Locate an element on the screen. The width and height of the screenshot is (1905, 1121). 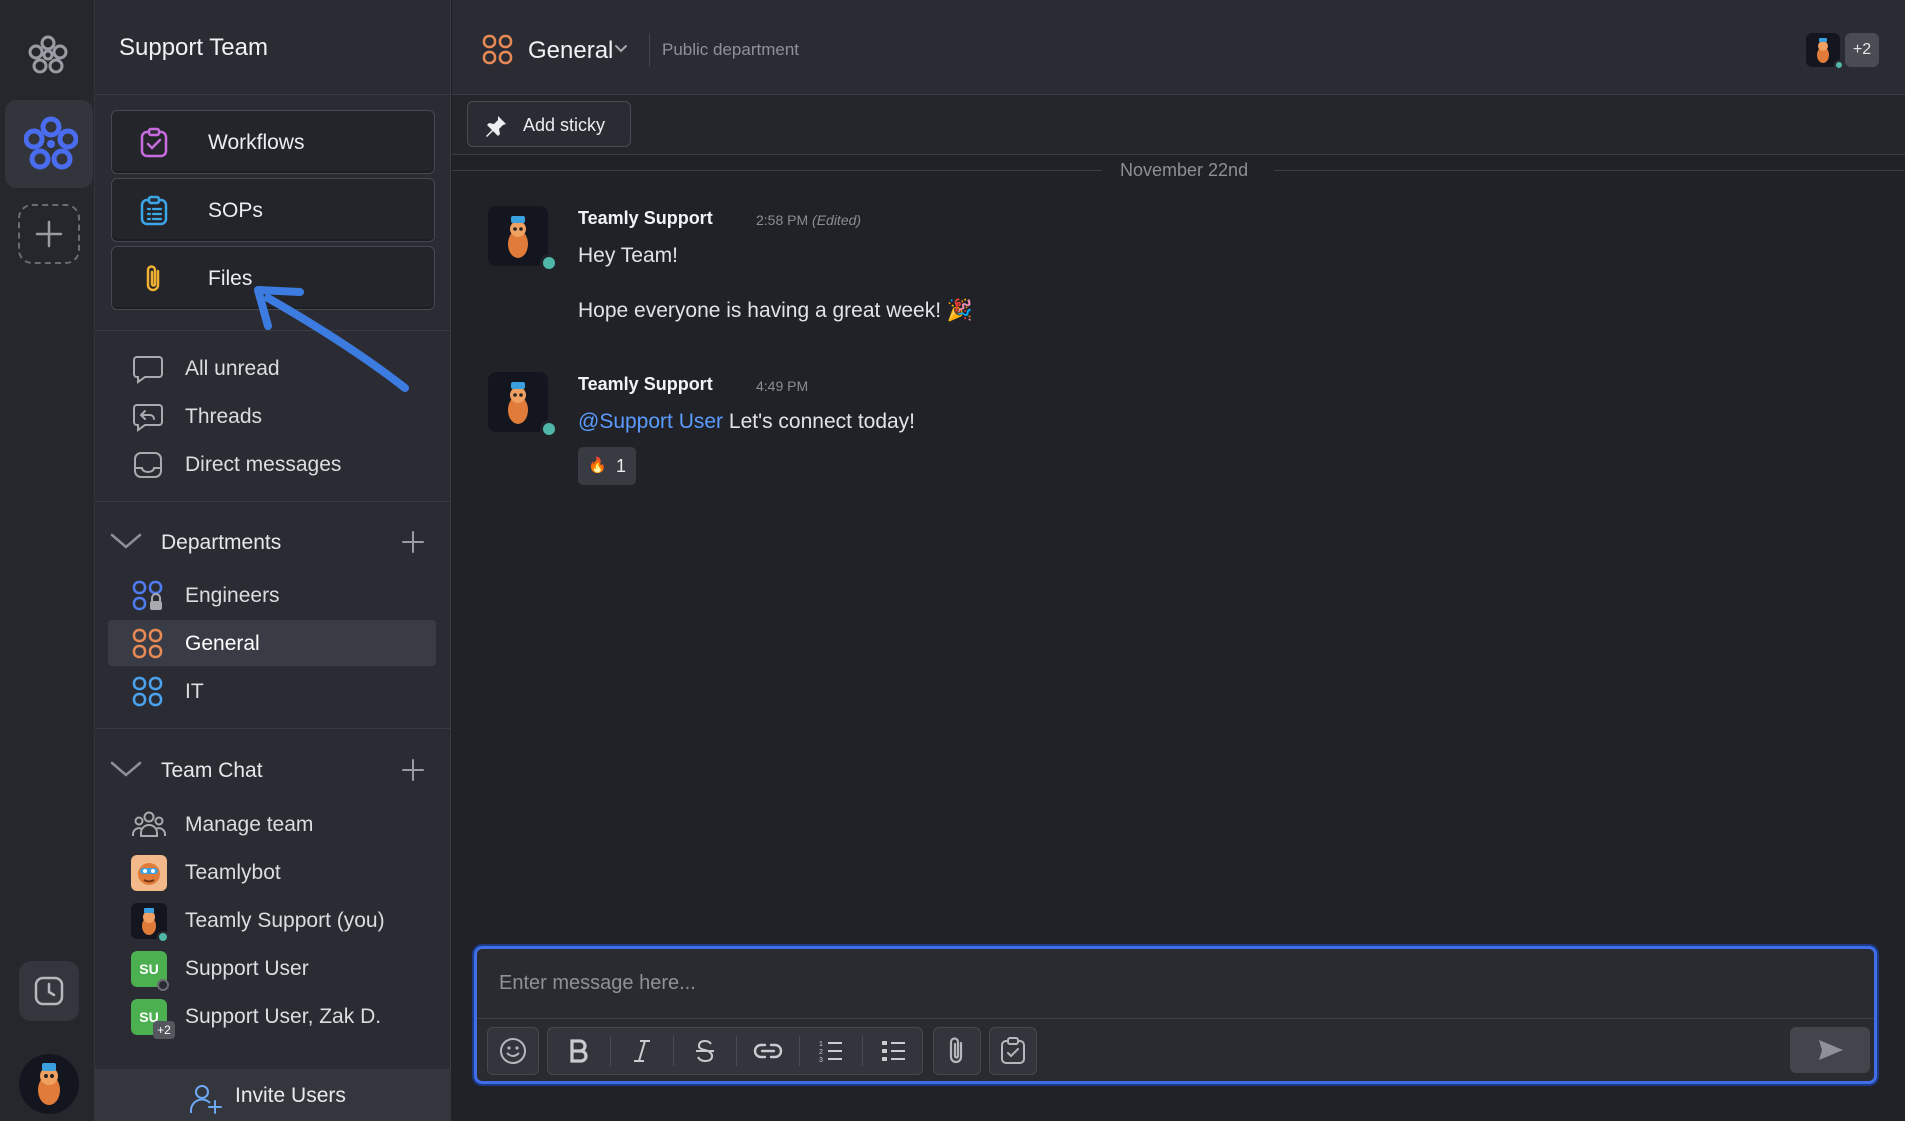
team-chat-section-header: Team Chat is located at coordinates (273, 770).